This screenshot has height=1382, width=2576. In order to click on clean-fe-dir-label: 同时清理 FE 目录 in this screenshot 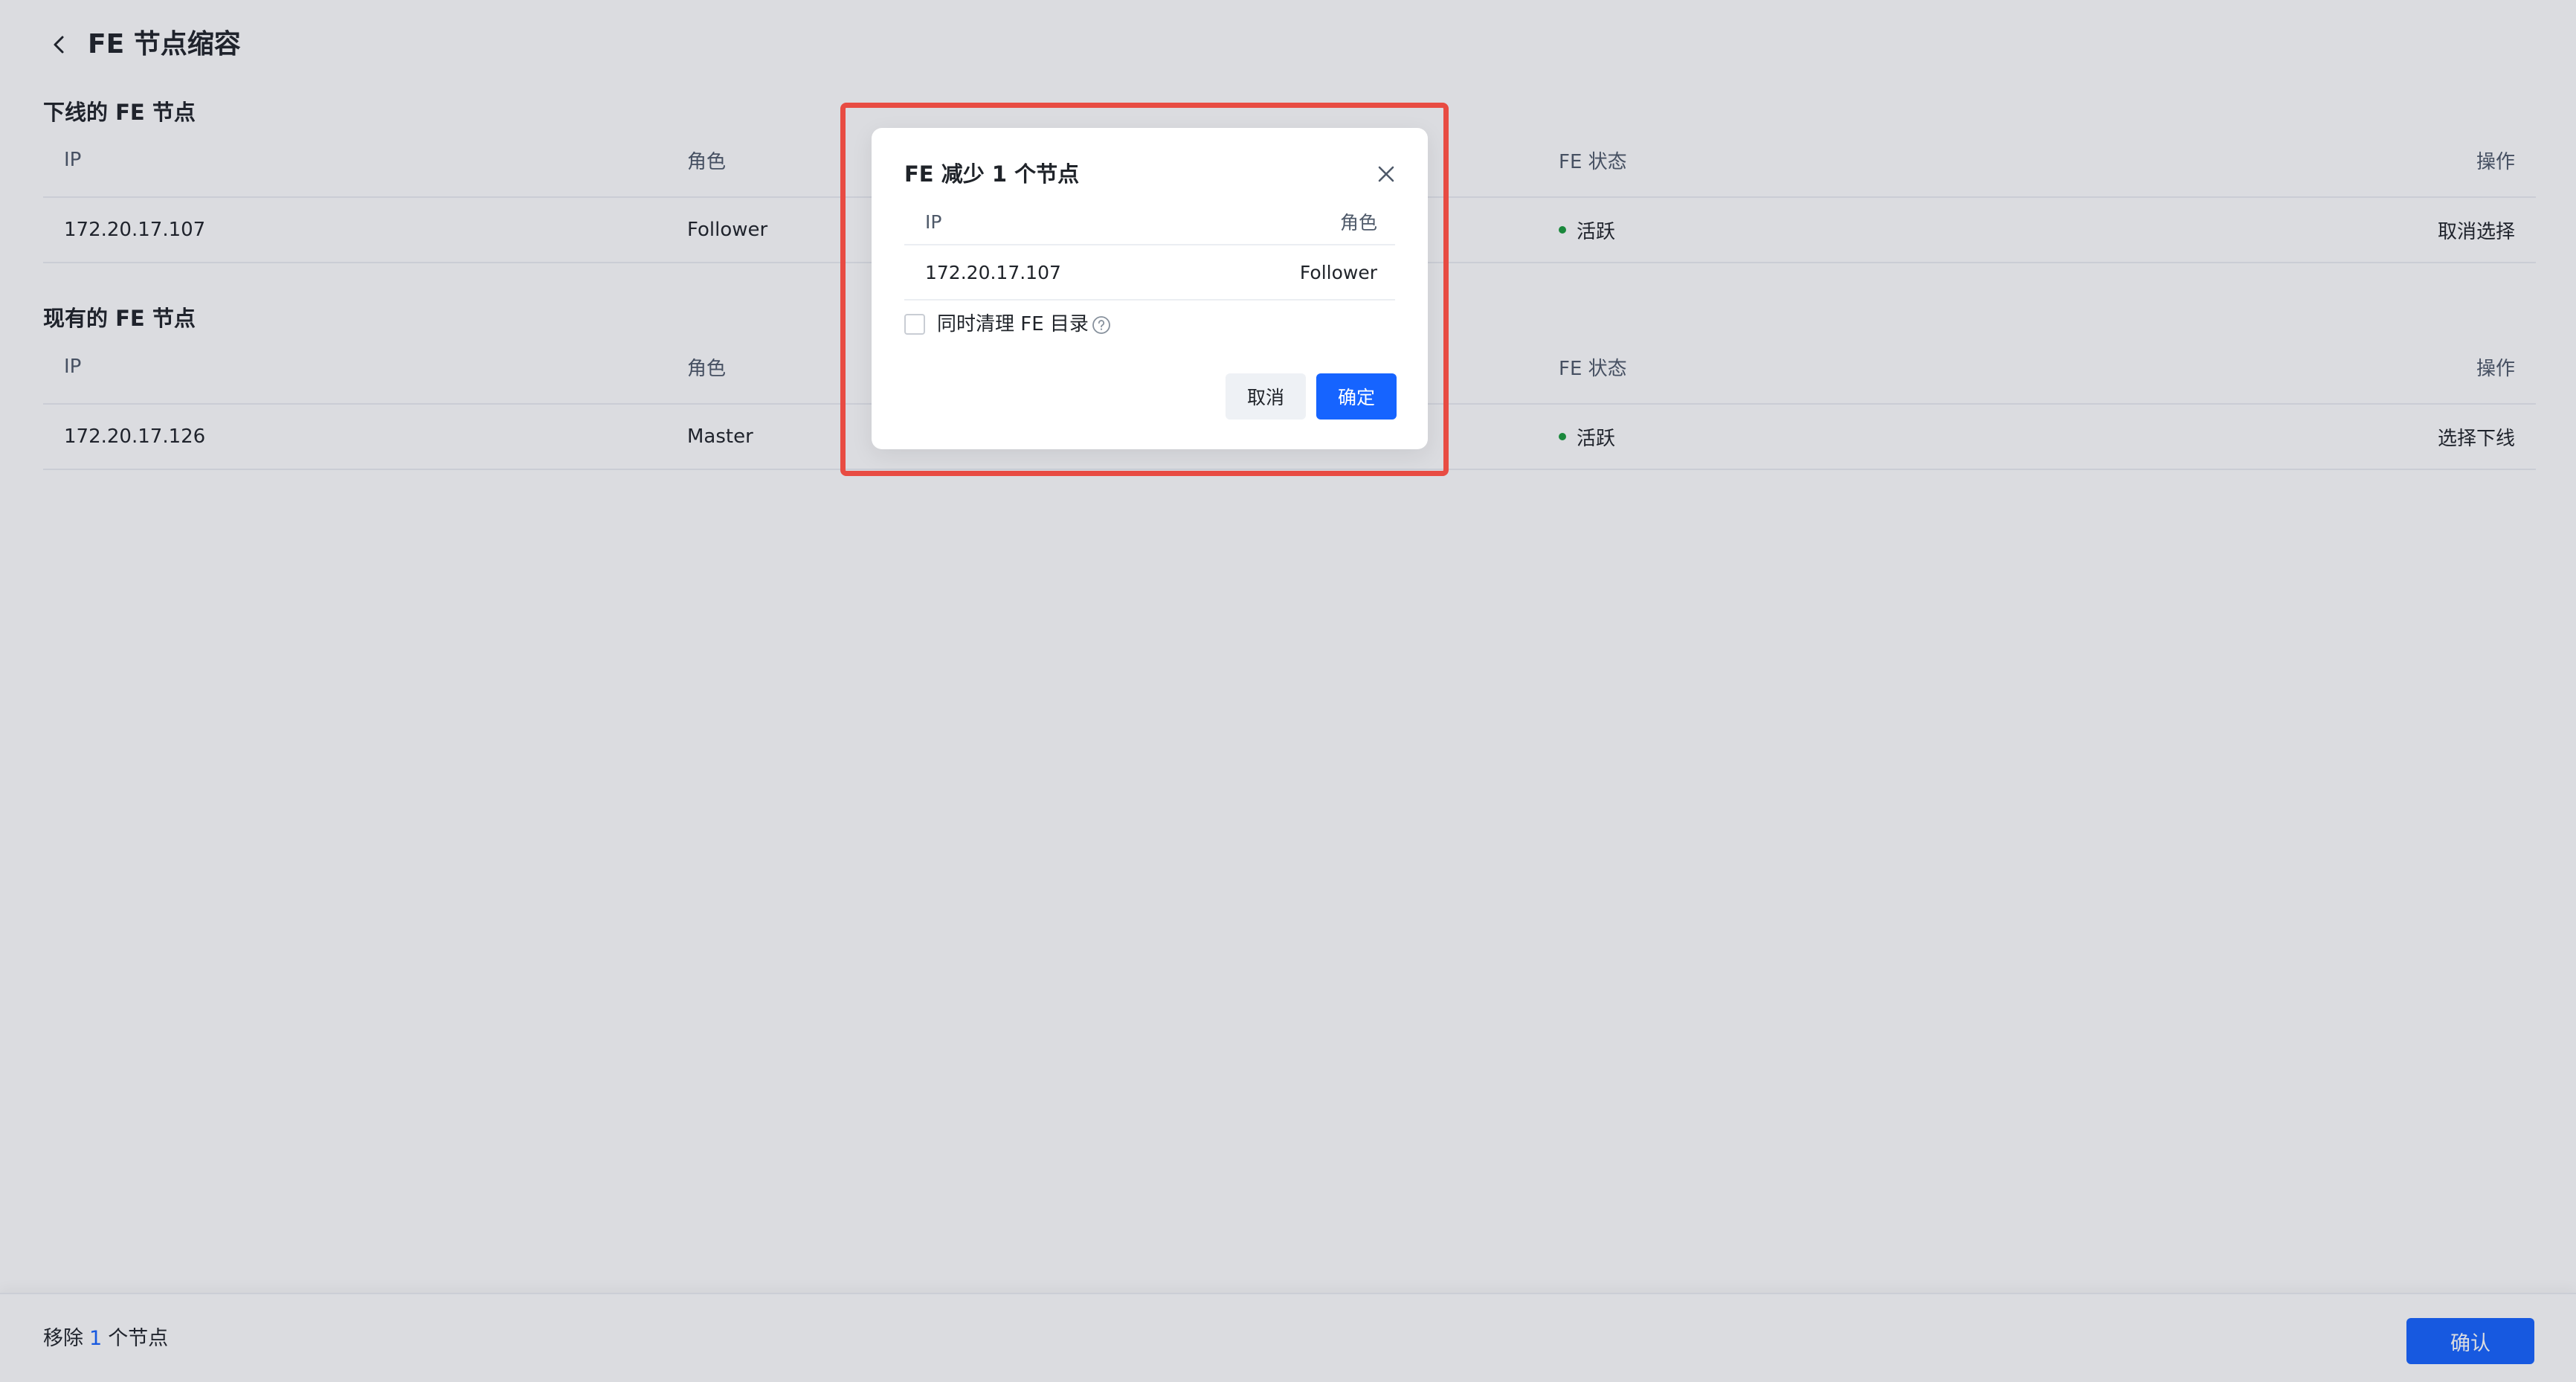, I will do `click(1013, 324)`.